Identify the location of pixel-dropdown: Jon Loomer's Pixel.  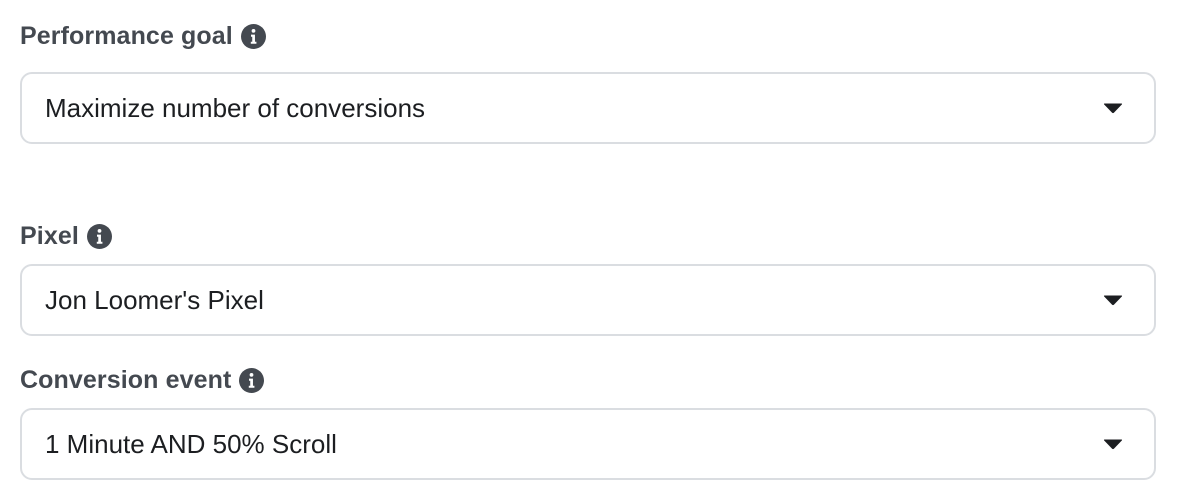
(588, 300).